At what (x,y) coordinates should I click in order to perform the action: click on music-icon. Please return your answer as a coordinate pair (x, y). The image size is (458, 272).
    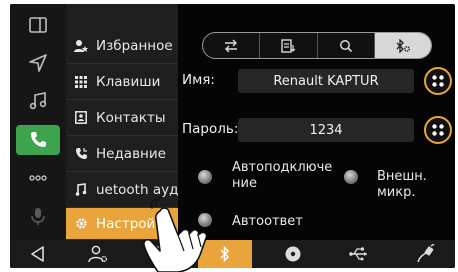
    Looking at the image, I should click on (38, 101).